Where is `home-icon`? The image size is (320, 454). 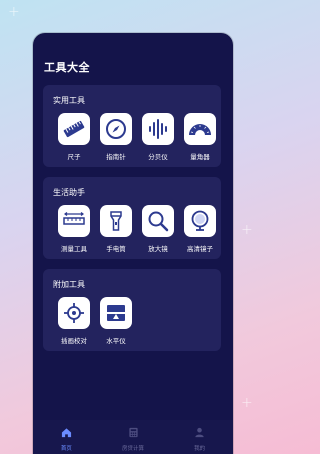 home-icon is located at coordinates (66, 432).